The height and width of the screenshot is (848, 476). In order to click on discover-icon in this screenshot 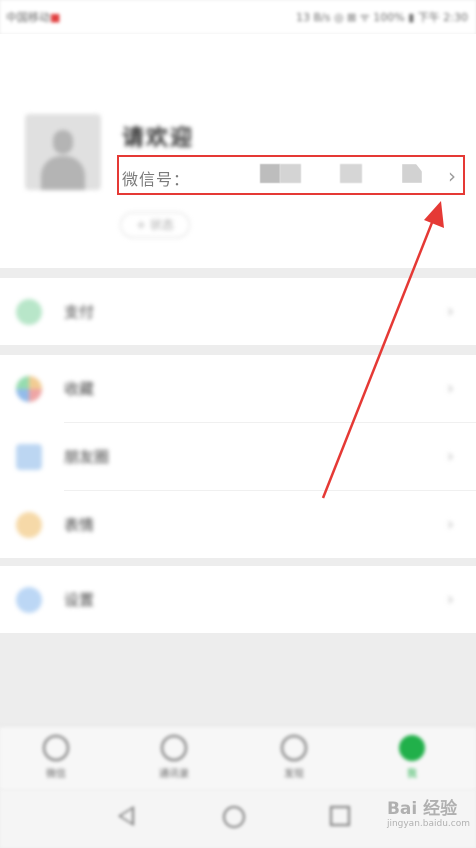, I will do `click(294, 748)`.